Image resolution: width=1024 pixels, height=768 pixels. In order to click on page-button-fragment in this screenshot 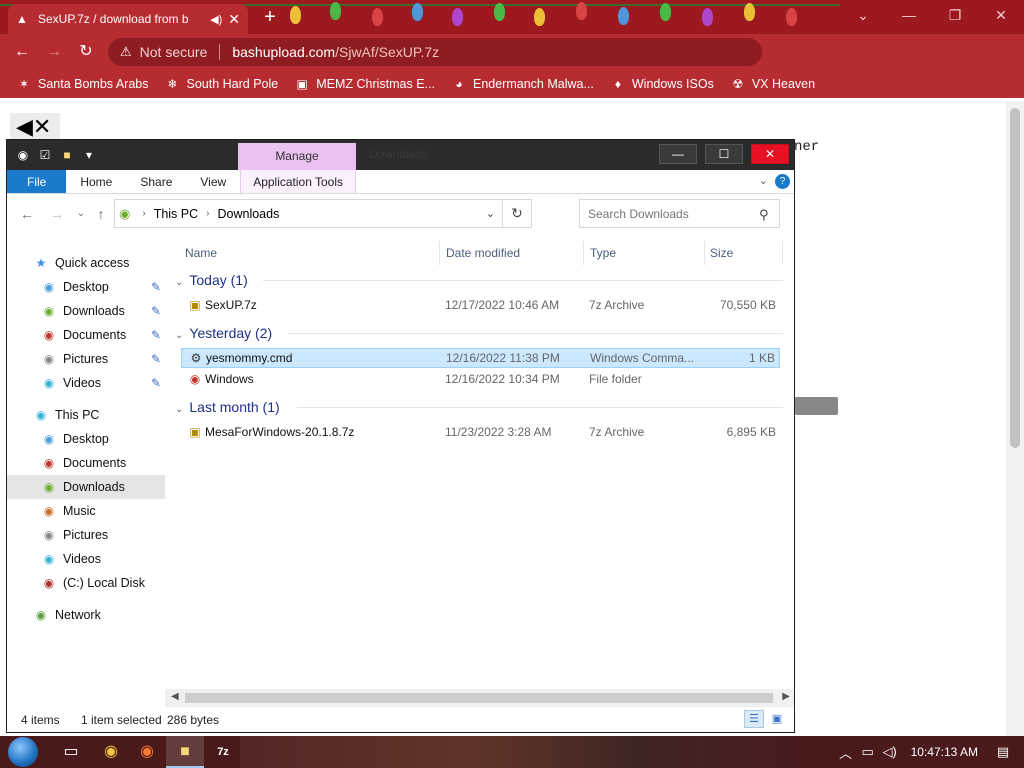, I will do `click(816, 406)`.